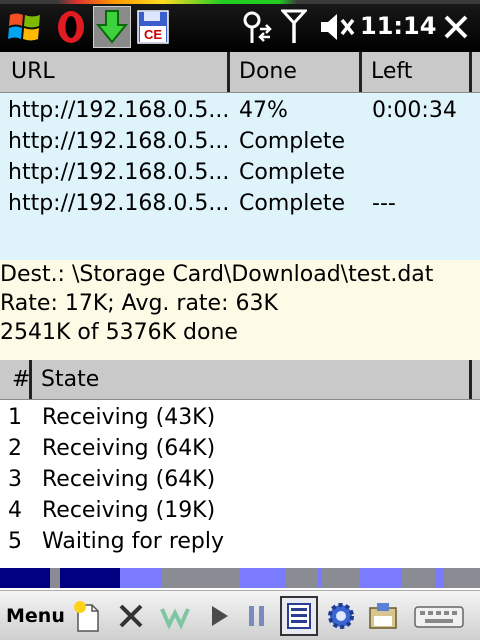 This screenshot has width=480, height=640. I want to click on settings-gear-icon, so click(341, 616).